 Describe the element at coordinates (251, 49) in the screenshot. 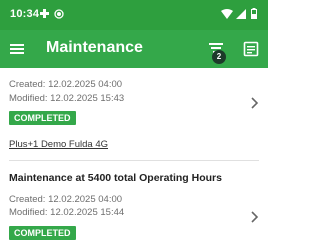

I see `notes-icon` at that location.